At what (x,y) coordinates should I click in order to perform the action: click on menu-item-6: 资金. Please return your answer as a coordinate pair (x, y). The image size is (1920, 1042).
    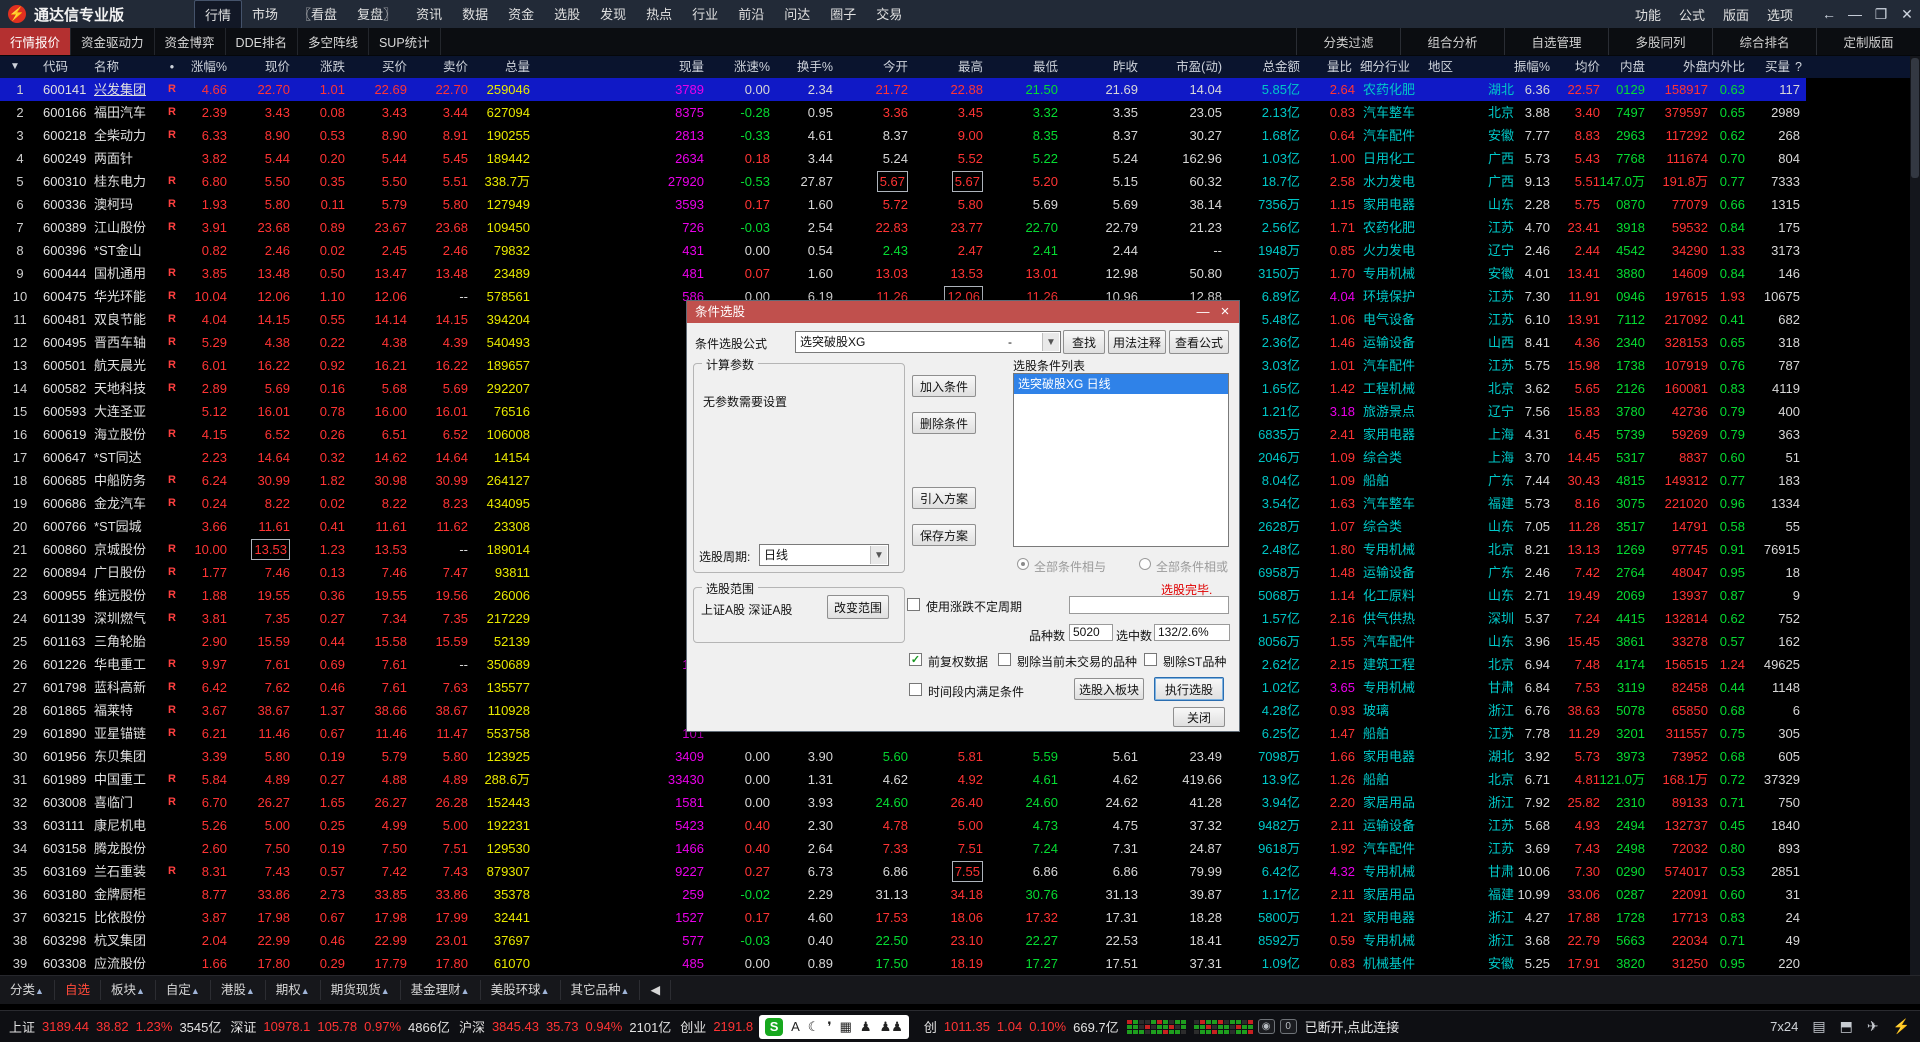
    Looking at the image, I should click on (521, 14).